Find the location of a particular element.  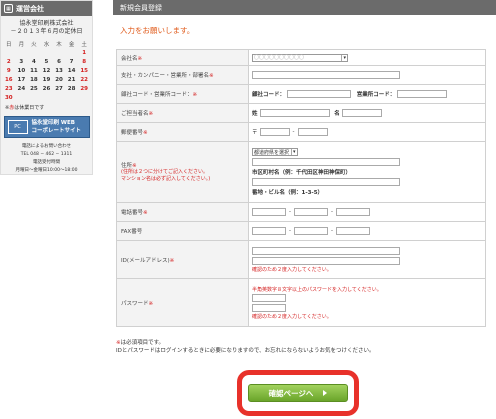

building-icon: ▦ is located at coordinates (8, 8).